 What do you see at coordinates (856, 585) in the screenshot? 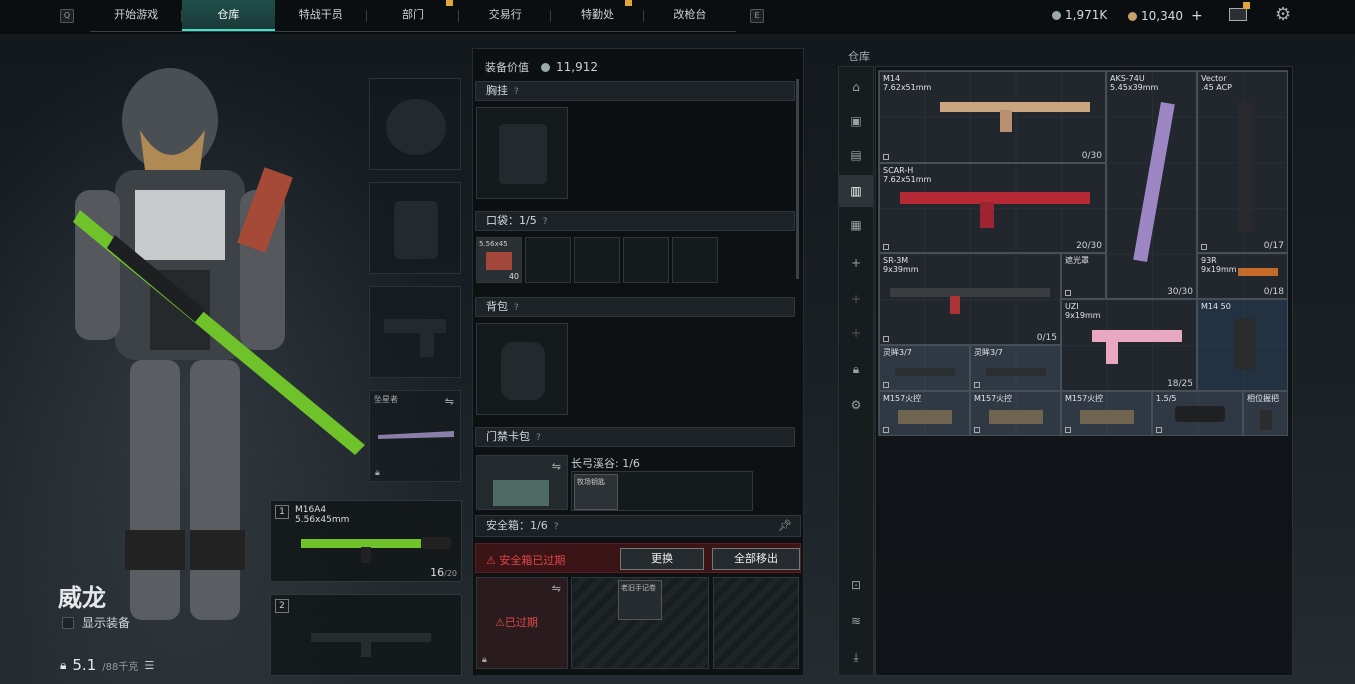
I see `sort-icon: ⊡` at bounding box center [856, 585].